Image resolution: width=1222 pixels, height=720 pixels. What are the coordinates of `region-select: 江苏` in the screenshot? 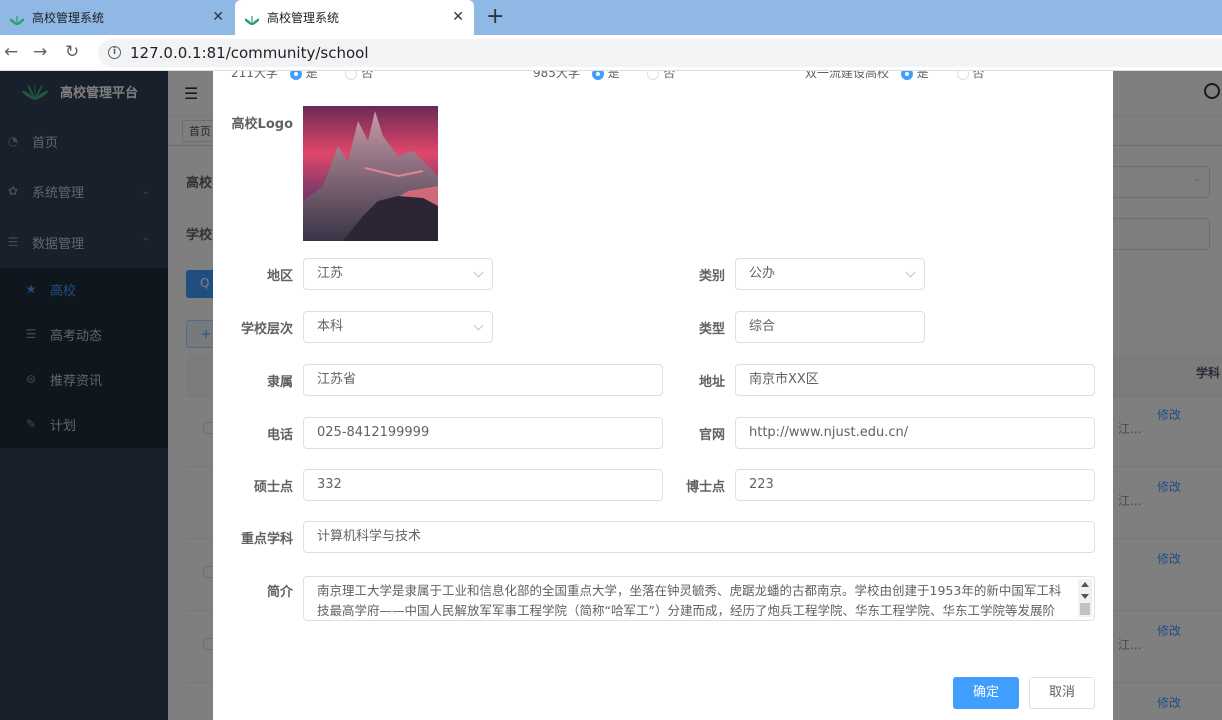 It's located at (398, 274).